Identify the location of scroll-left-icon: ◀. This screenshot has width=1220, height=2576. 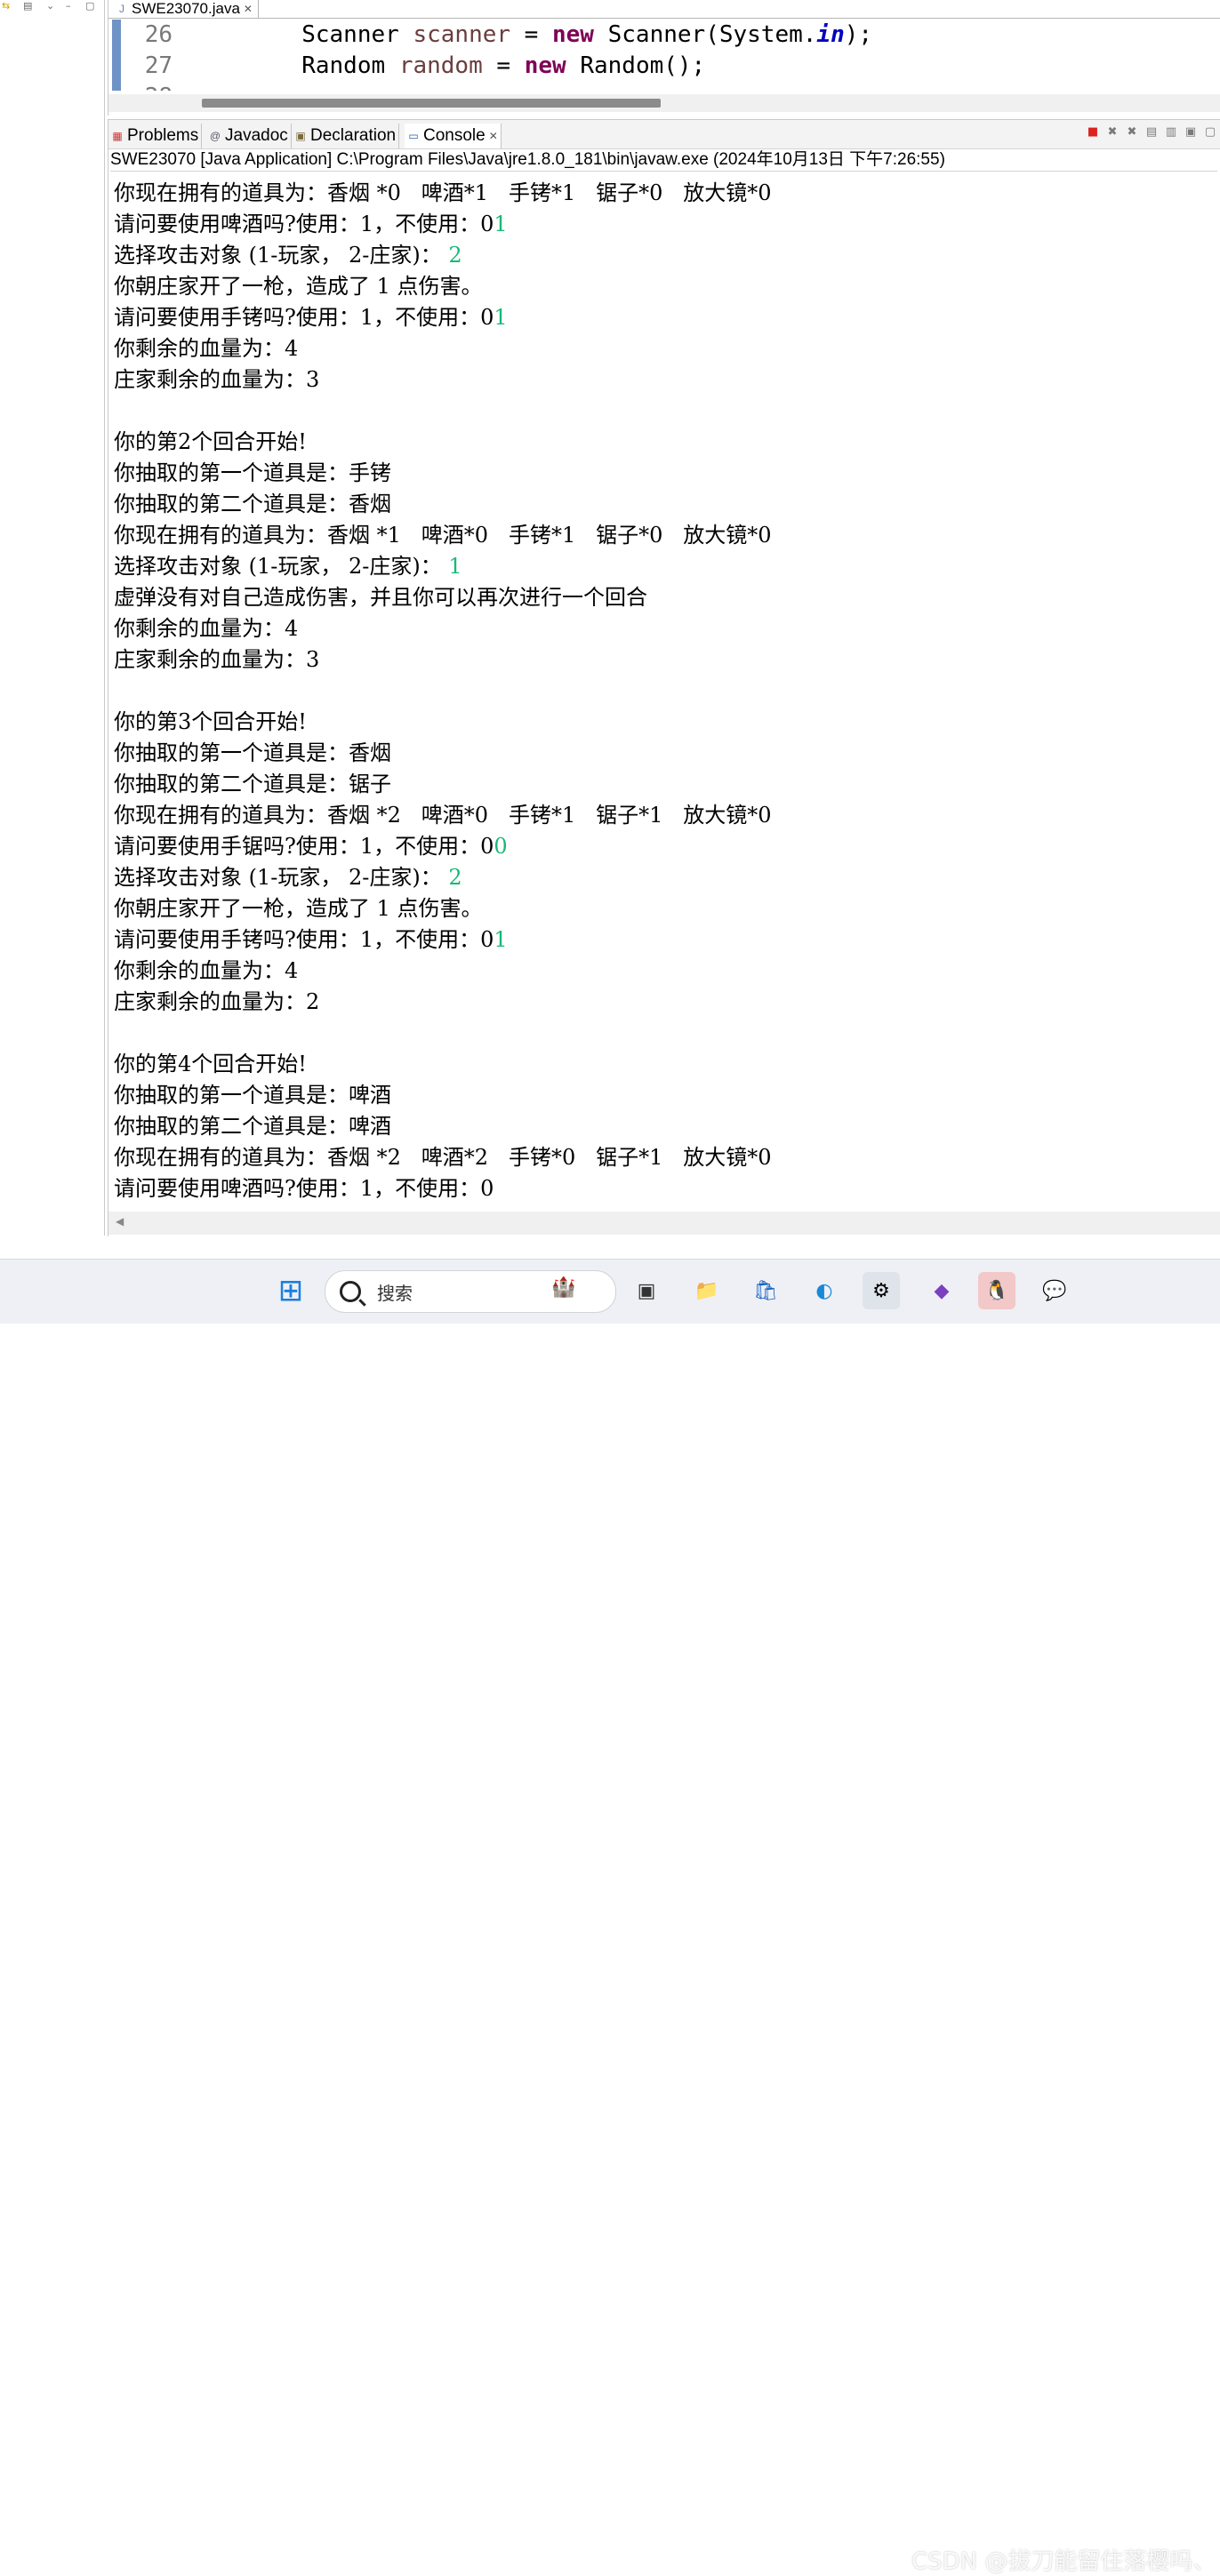
(120, 1221).